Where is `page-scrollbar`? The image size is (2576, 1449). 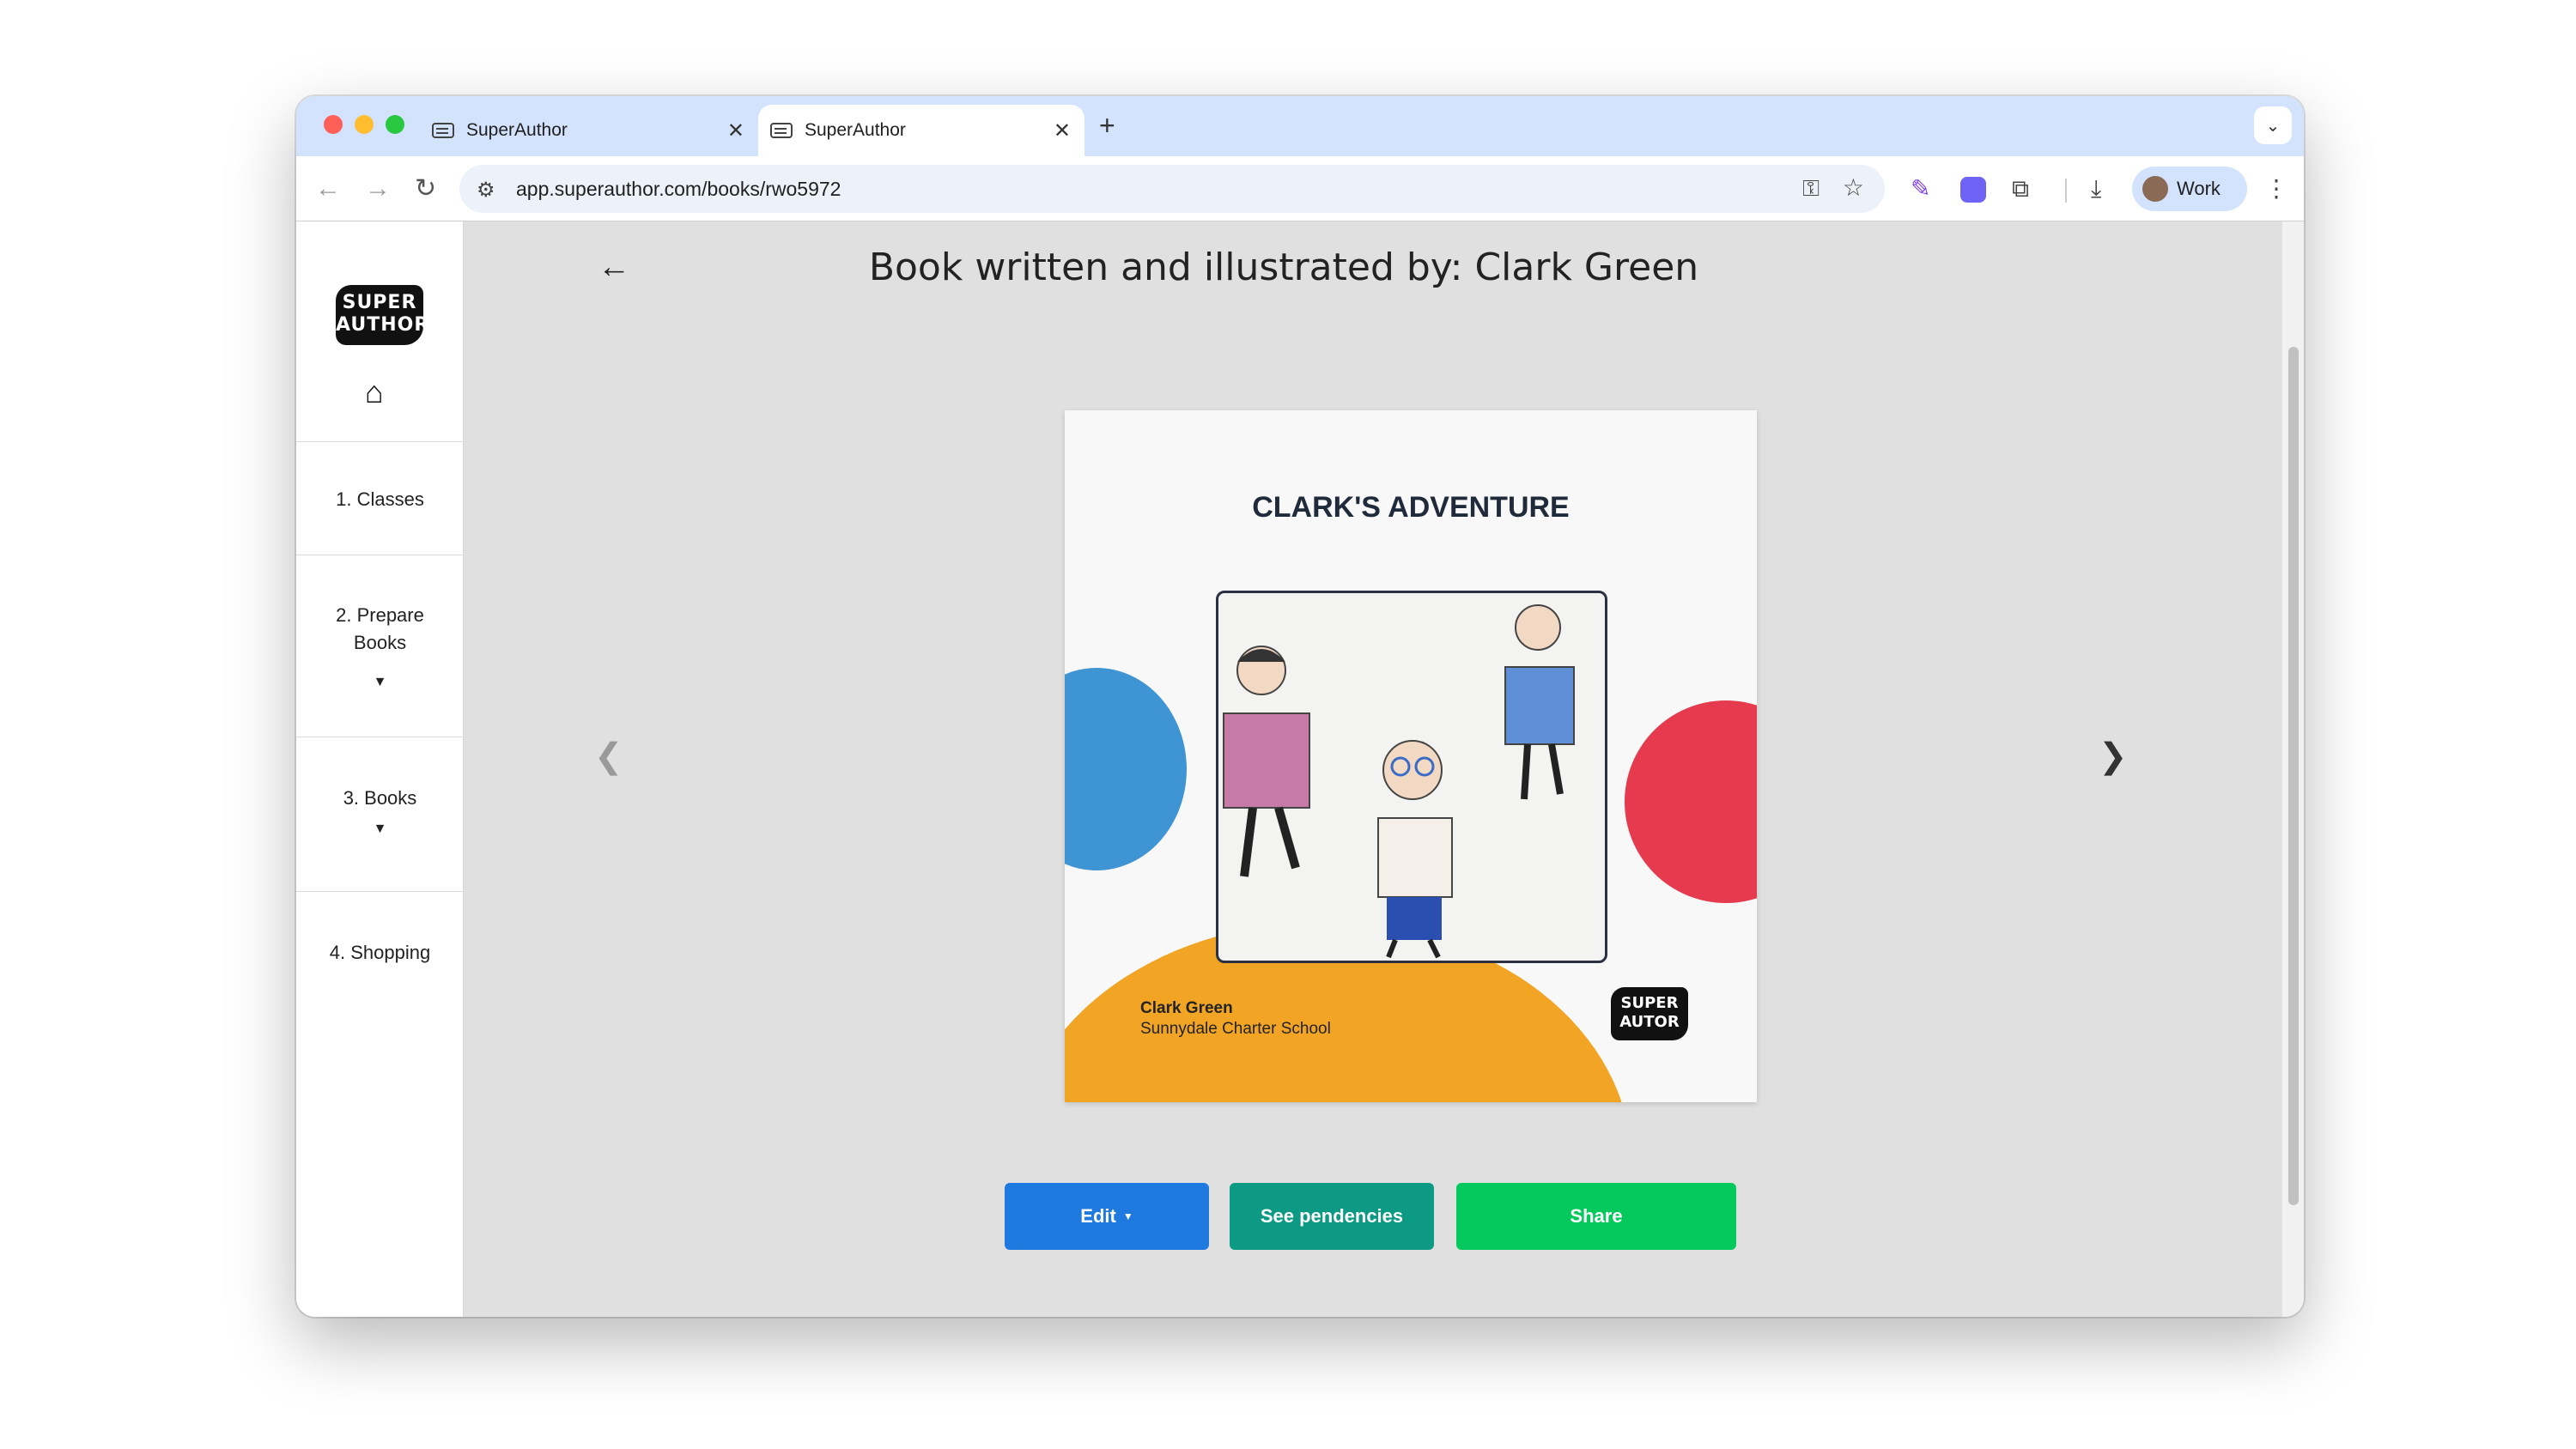 page-scrollbar is located at coordinates (2293, 769).